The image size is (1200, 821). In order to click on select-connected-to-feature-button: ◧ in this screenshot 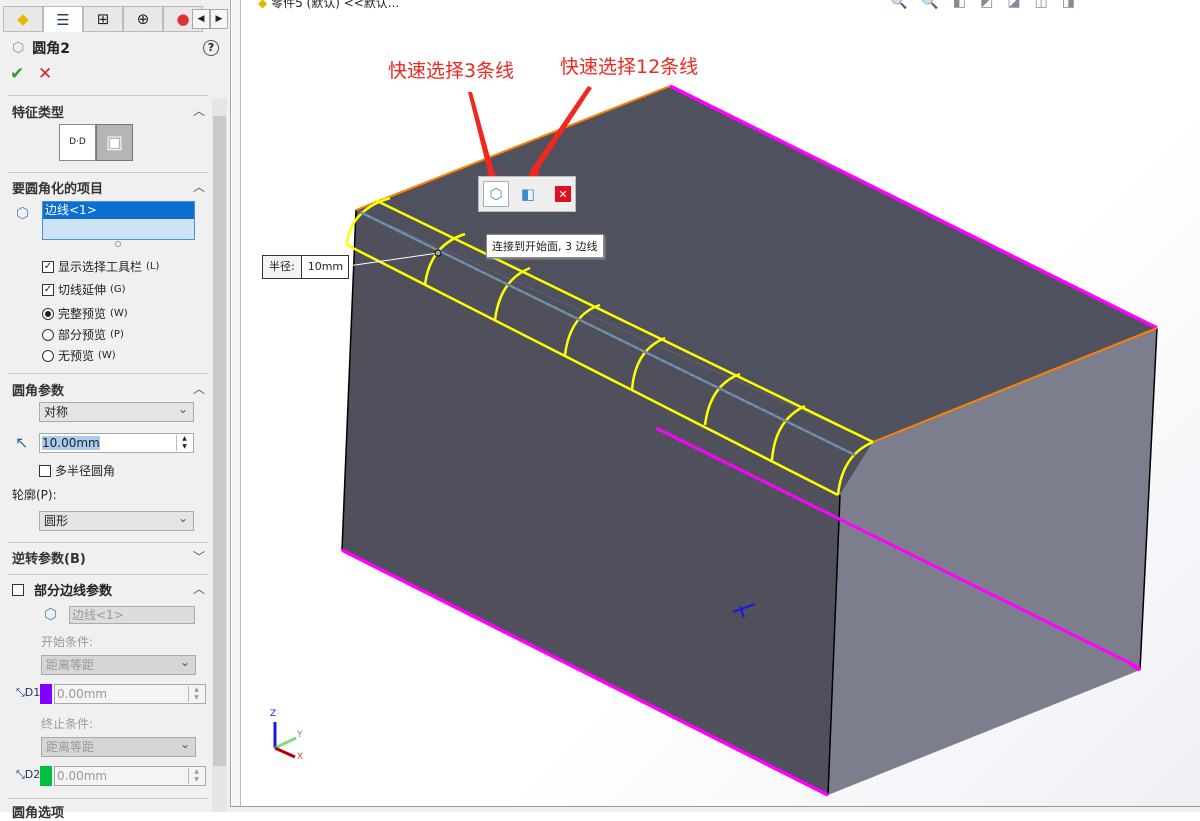, I will do `click(528, 194)`.